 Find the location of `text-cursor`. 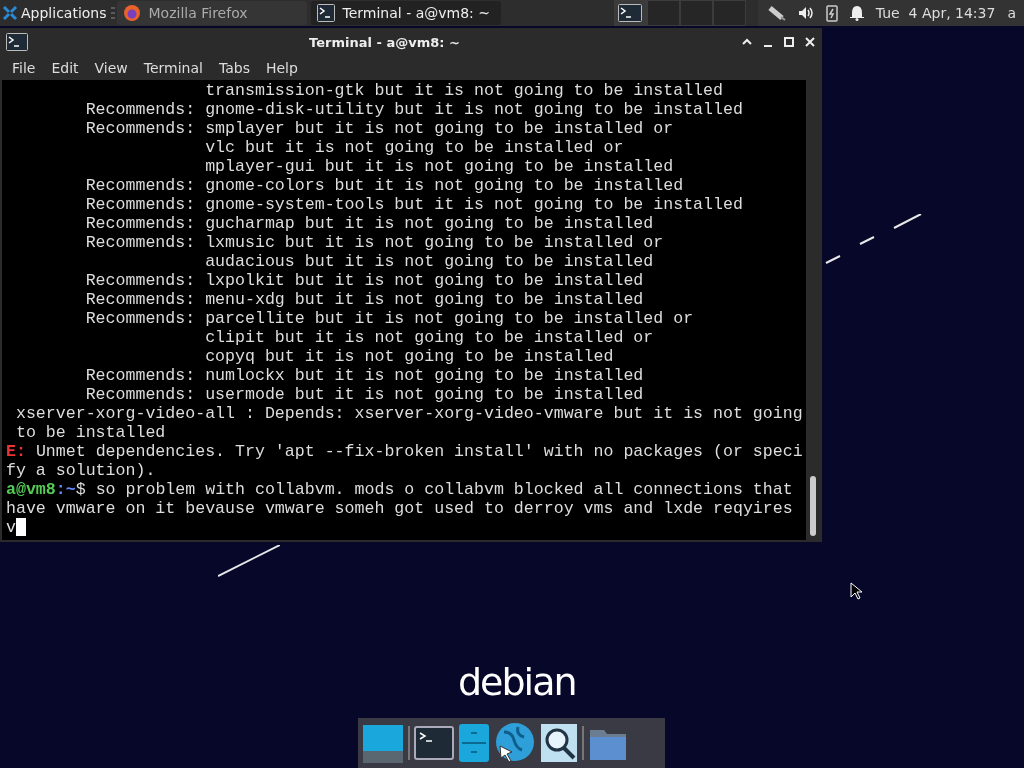

text-cursor is located at coordinates (20, 527).